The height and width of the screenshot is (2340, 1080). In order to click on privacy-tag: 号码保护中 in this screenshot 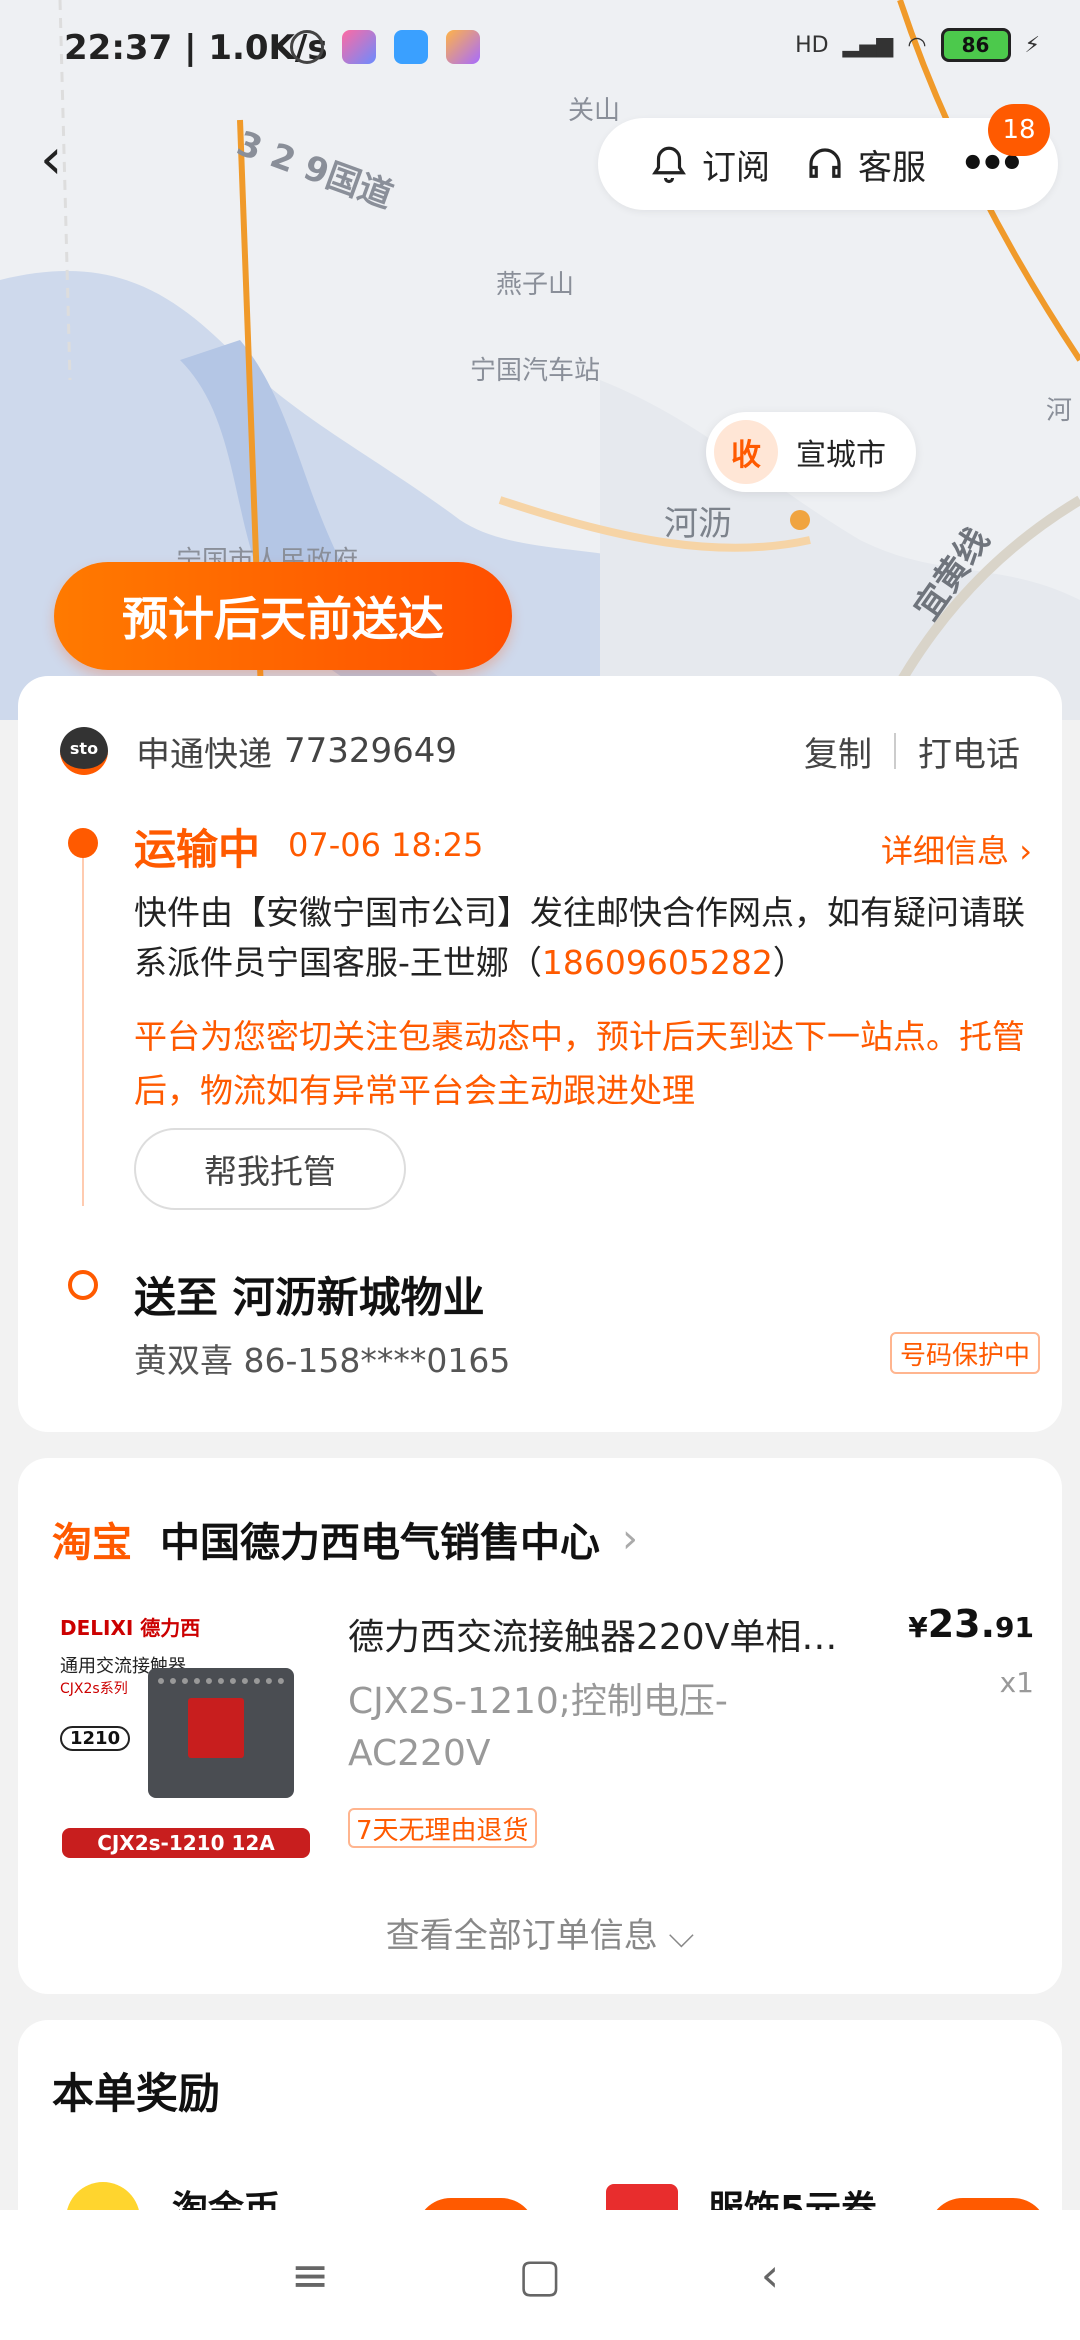, I will do `click(964, 1353)`.